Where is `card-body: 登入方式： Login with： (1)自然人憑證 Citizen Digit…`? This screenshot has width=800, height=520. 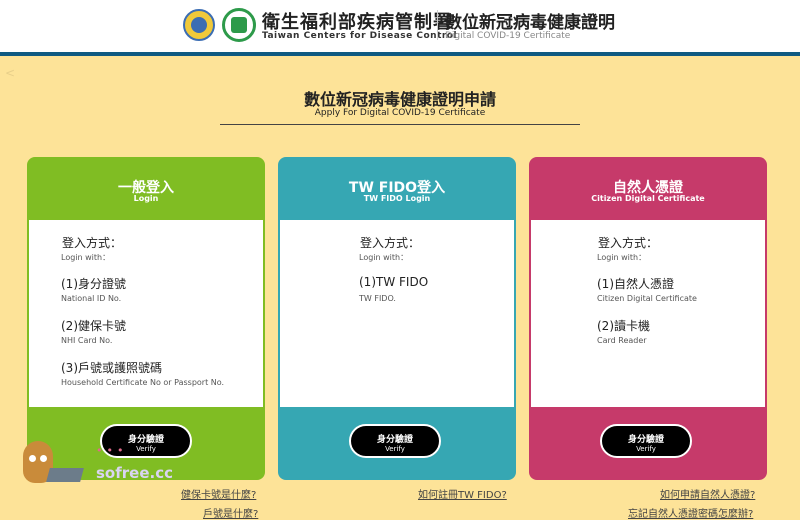
card-body: 登入方式： Login with： (1)自然人憑證 Citizen Digit… is located at coordinates (648, 313).